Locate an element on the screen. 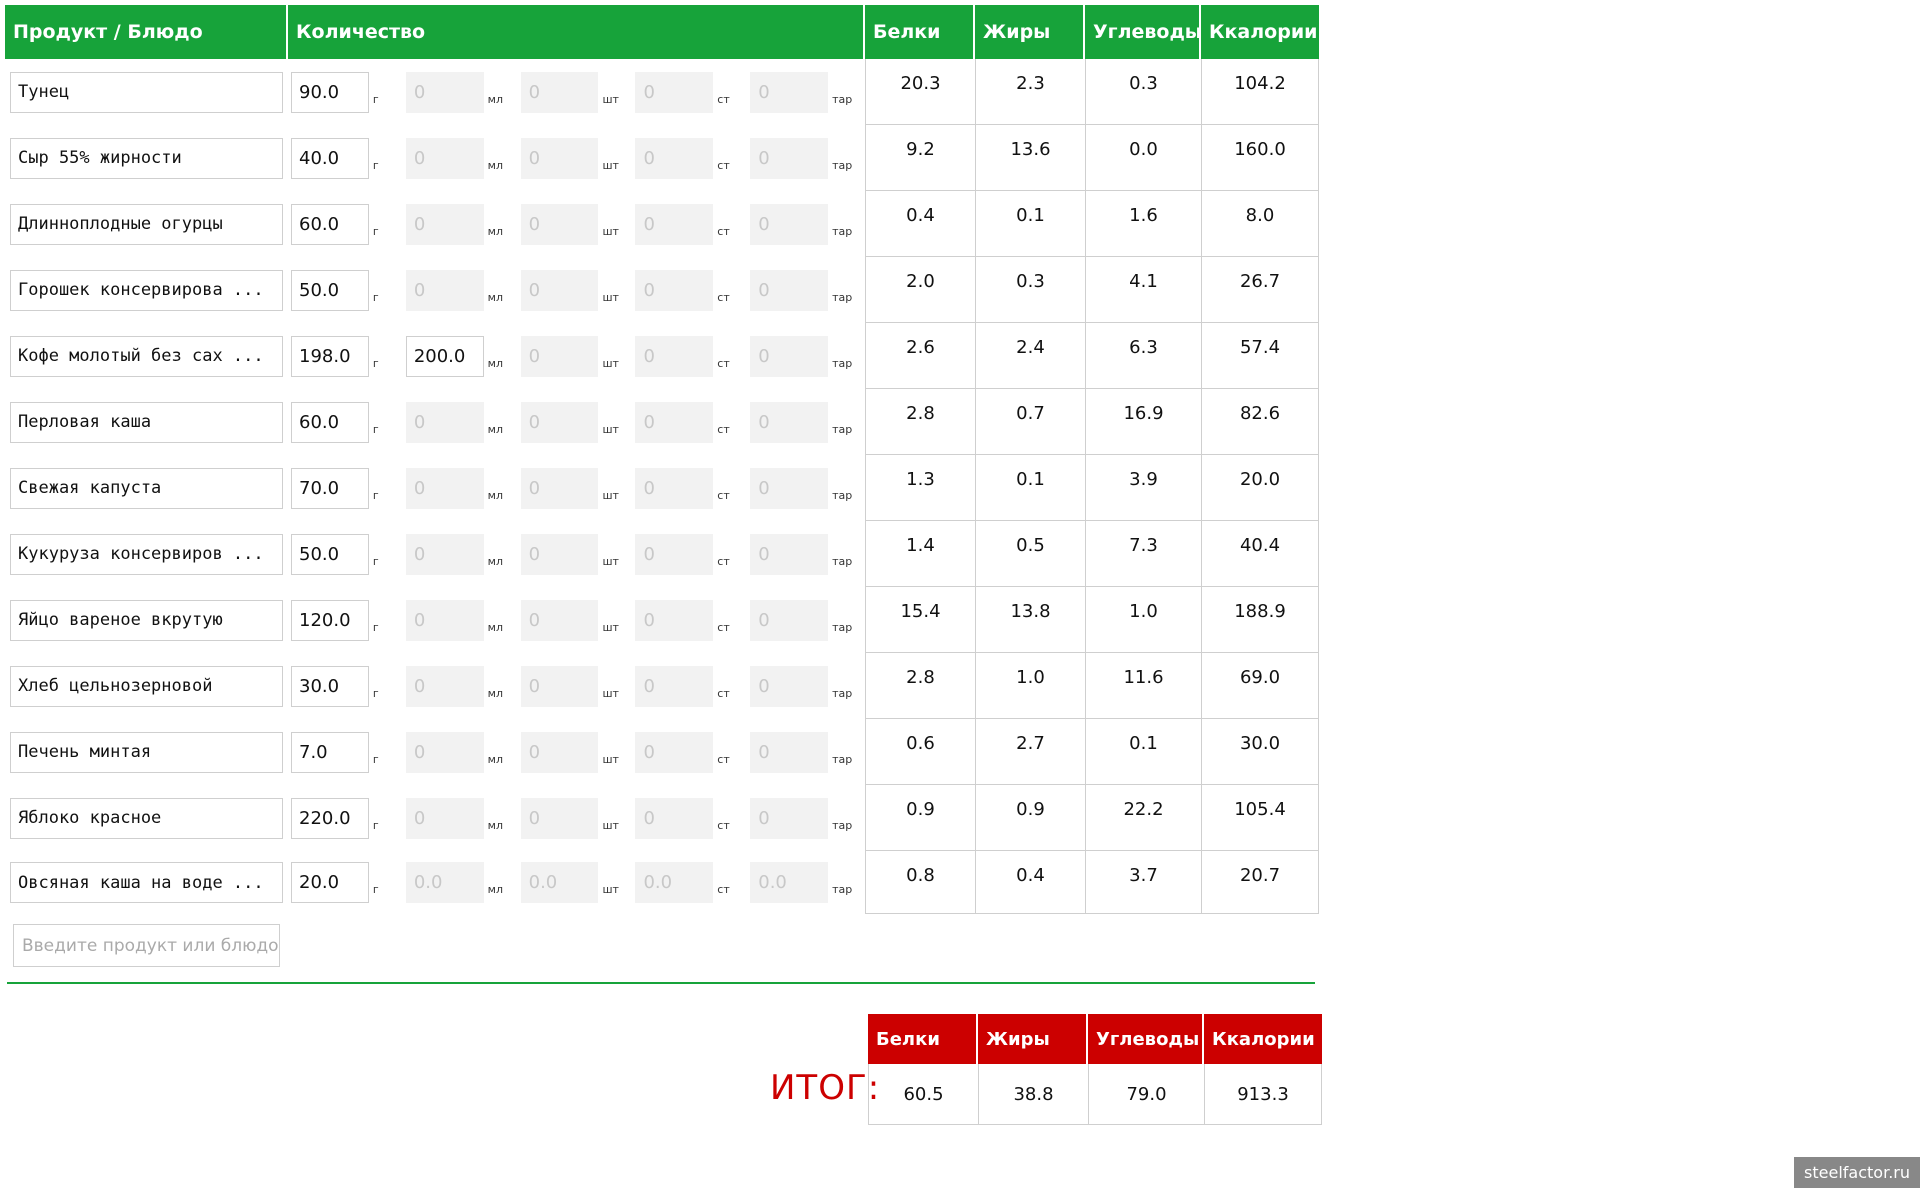  product-name-field: Тунец is located at coordinates (146, 92).